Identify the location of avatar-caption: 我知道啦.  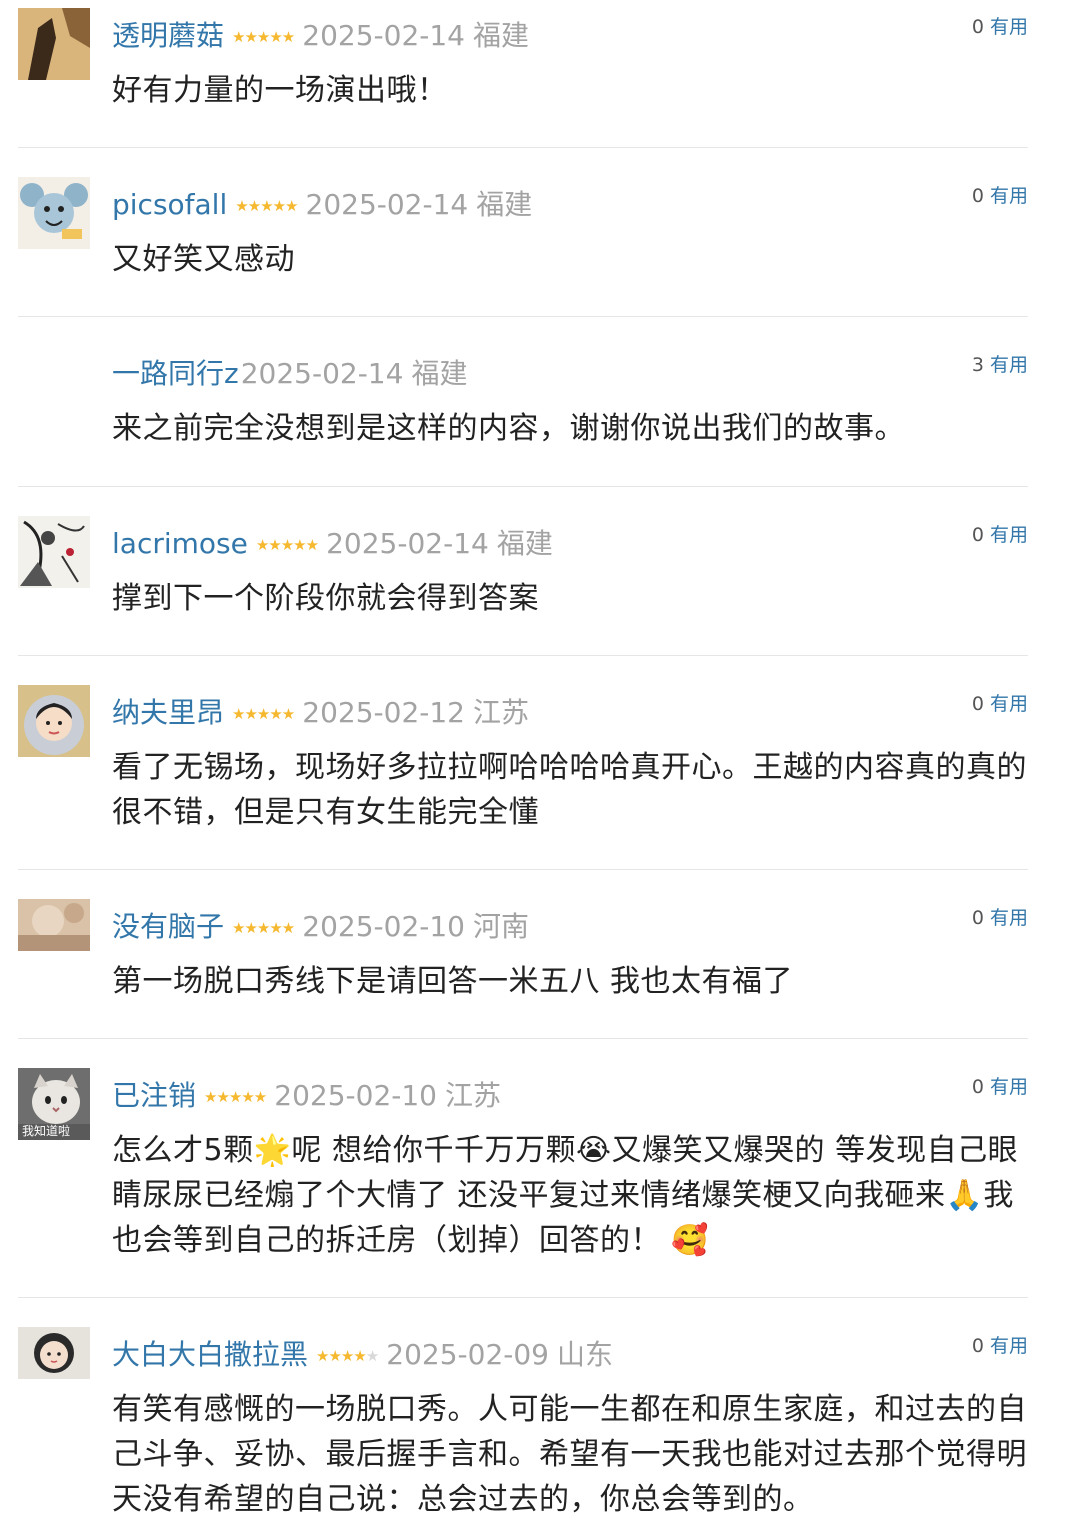
(46, 1131).